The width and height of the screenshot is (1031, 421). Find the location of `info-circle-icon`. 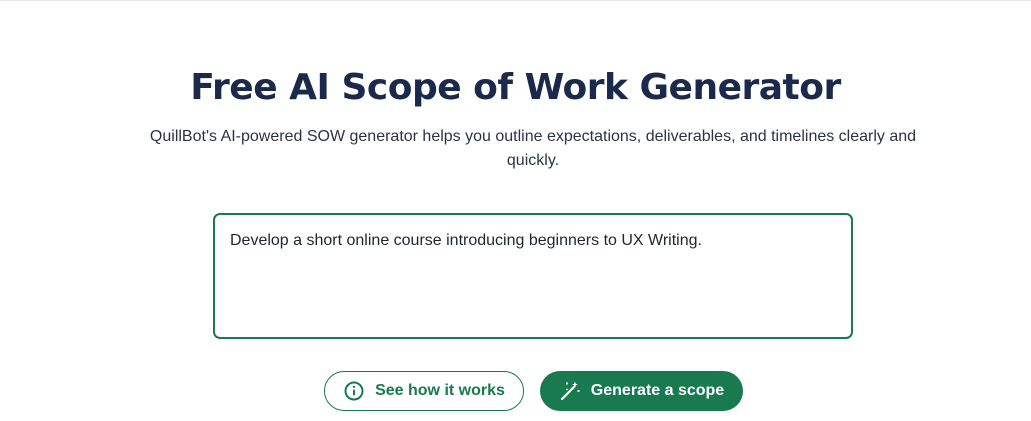

info-circle-icon is located at coordinates (354, 391).